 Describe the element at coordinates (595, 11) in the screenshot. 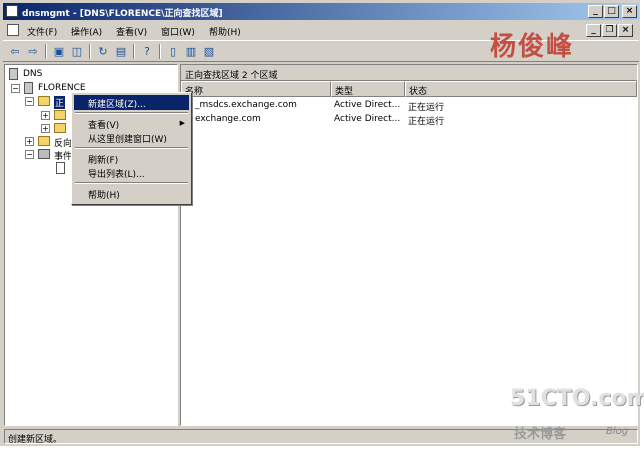

I see `minimize-button: _` at that location.